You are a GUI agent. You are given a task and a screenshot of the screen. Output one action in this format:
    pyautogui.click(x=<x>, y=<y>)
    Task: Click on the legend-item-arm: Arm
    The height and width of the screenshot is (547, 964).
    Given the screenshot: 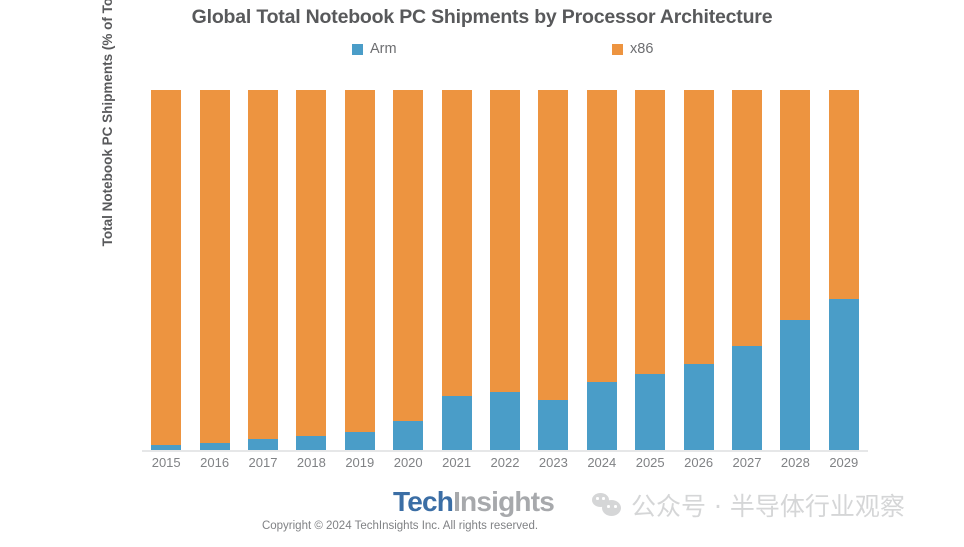 What is the action you would take?
    pyautogui.click(x=374, y=49)
    